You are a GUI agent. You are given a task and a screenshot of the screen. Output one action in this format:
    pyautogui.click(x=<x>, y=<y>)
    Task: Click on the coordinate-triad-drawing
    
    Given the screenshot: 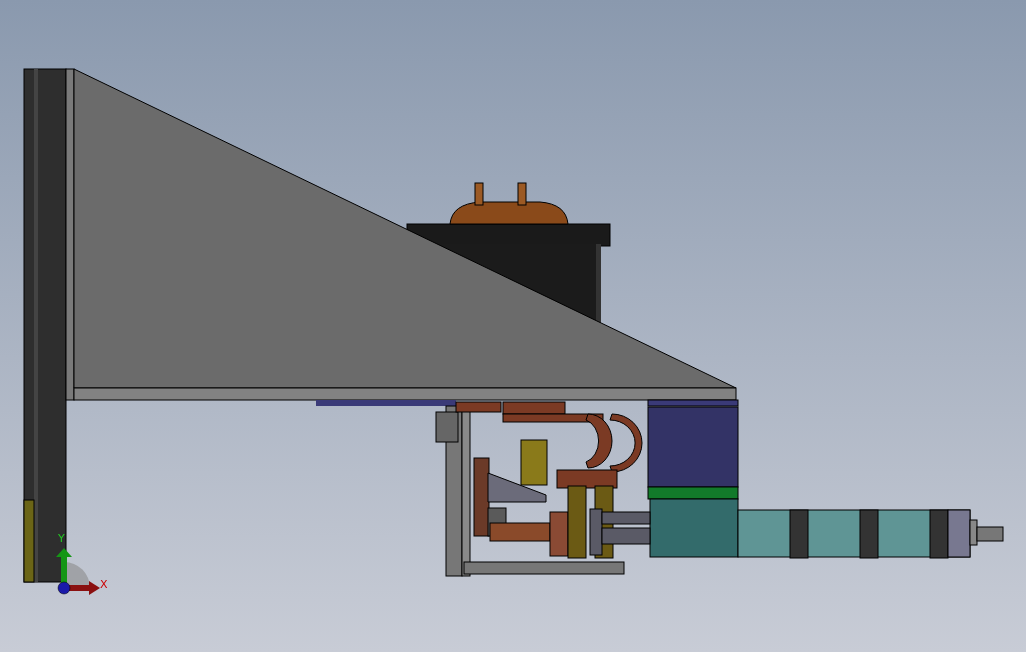 What is the action you would take?
    pyautogui.click(x=78, y=571)
    